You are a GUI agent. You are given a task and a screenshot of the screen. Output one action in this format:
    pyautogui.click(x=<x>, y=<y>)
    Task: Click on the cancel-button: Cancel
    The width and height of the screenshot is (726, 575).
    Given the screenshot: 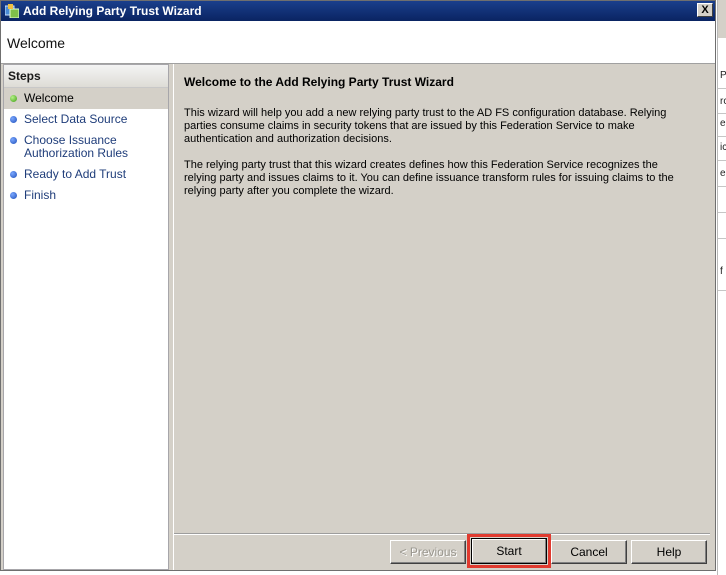 What is the action you would take?
    pyautogui.click(x=589, y=552)
    